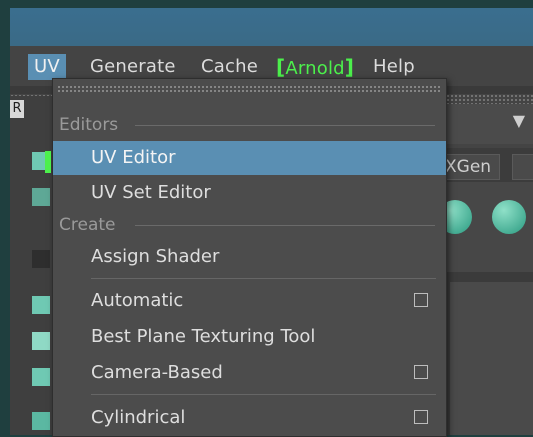 Image resolution: width=533 pixels, height=437 pixels. Describe the element at coordinates (157, 372) in the screenshot. I see `menu-item-label: Camera-Based` at that location.